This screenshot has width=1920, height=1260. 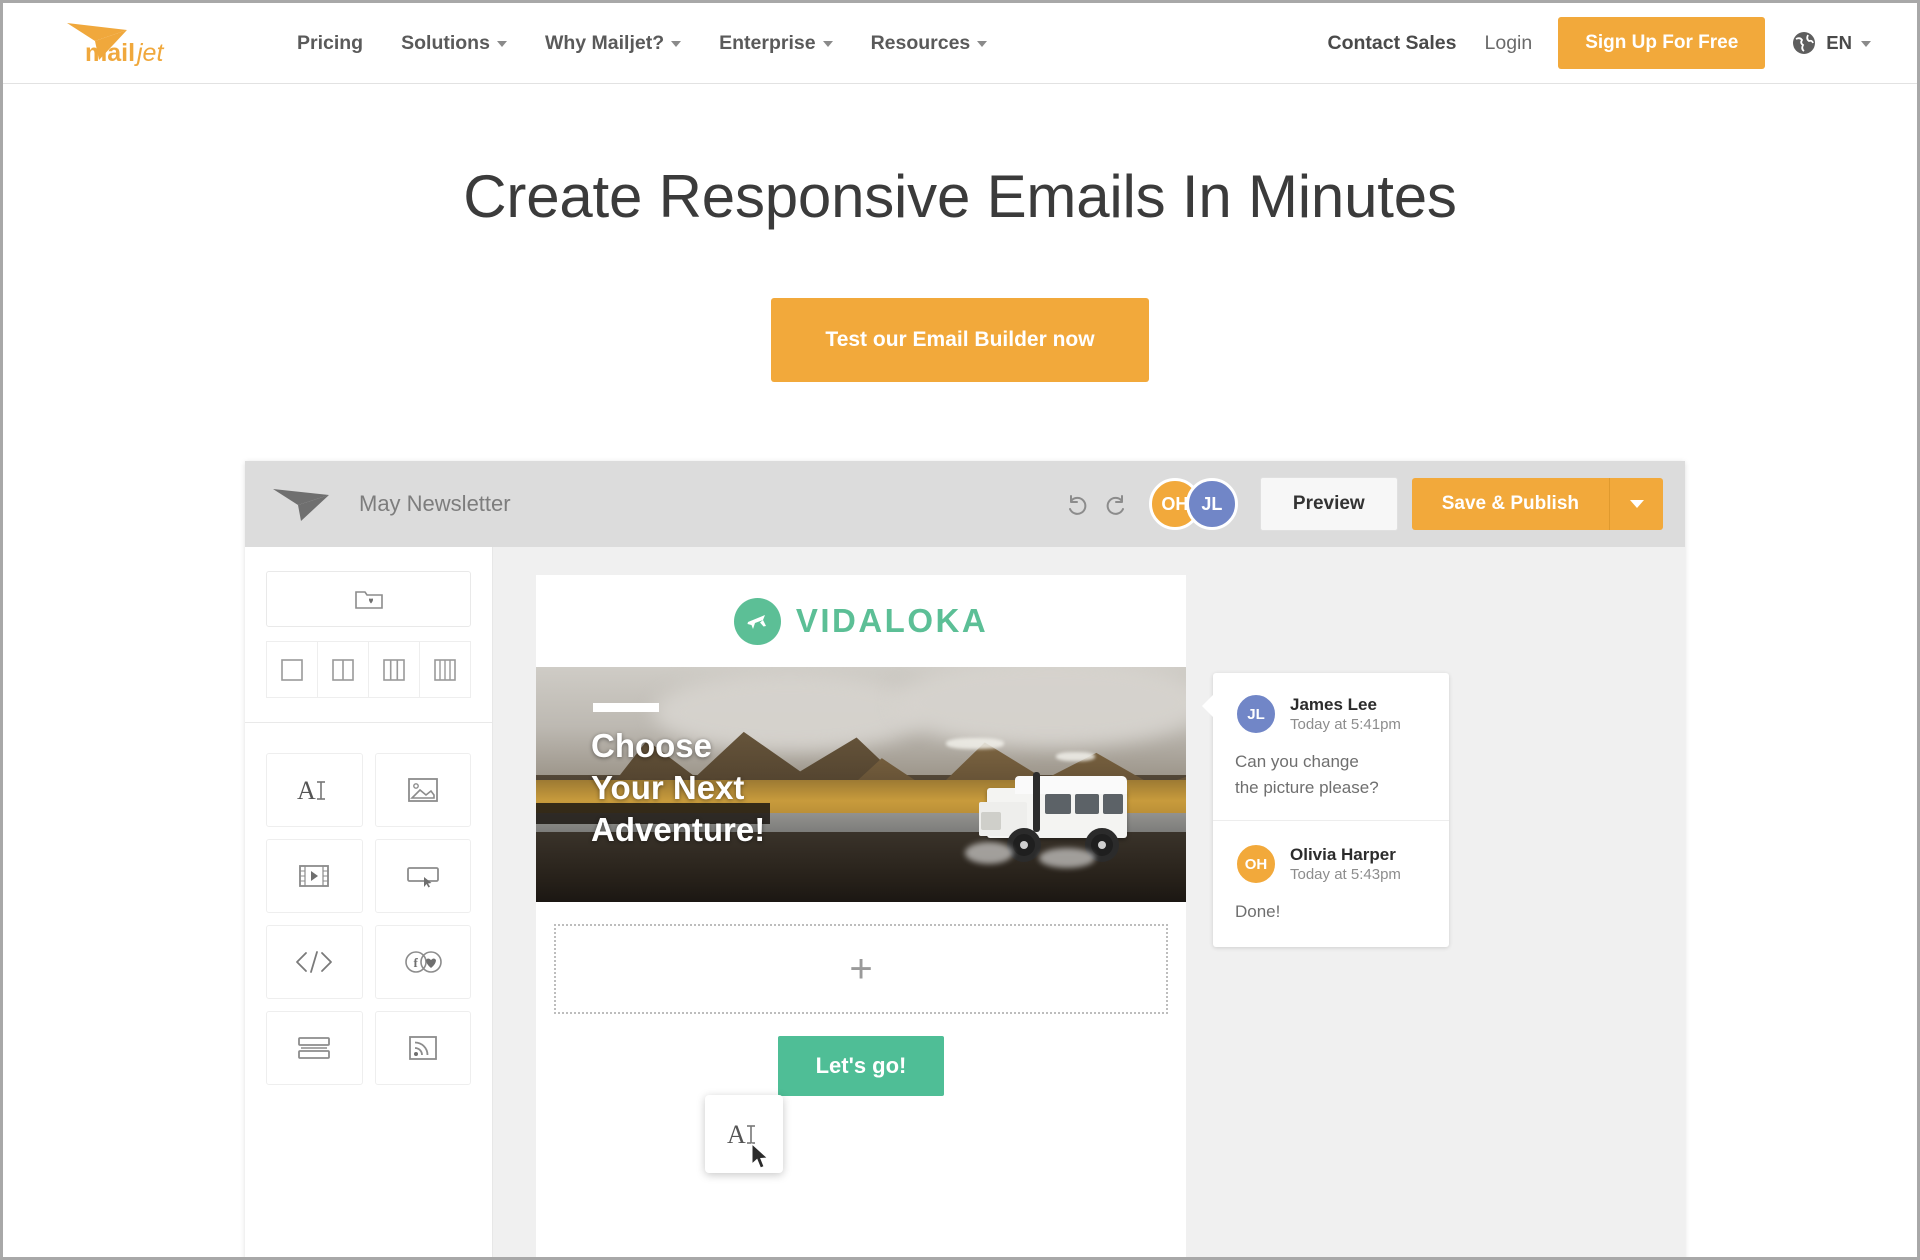 What do you see at coordinates (668, 788) in the screenshot?
I see `headline-line: Your Next` at bounding box center [668, 788].